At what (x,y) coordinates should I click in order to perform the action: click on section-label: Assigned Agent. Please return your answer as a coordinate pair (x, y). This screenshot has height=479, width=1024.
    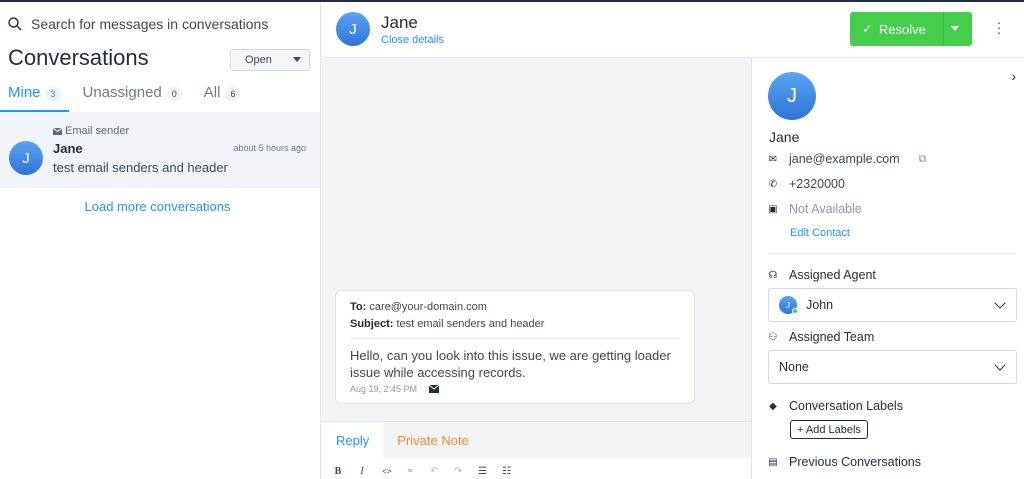
    Looking at the image, I should click on (832, 275).